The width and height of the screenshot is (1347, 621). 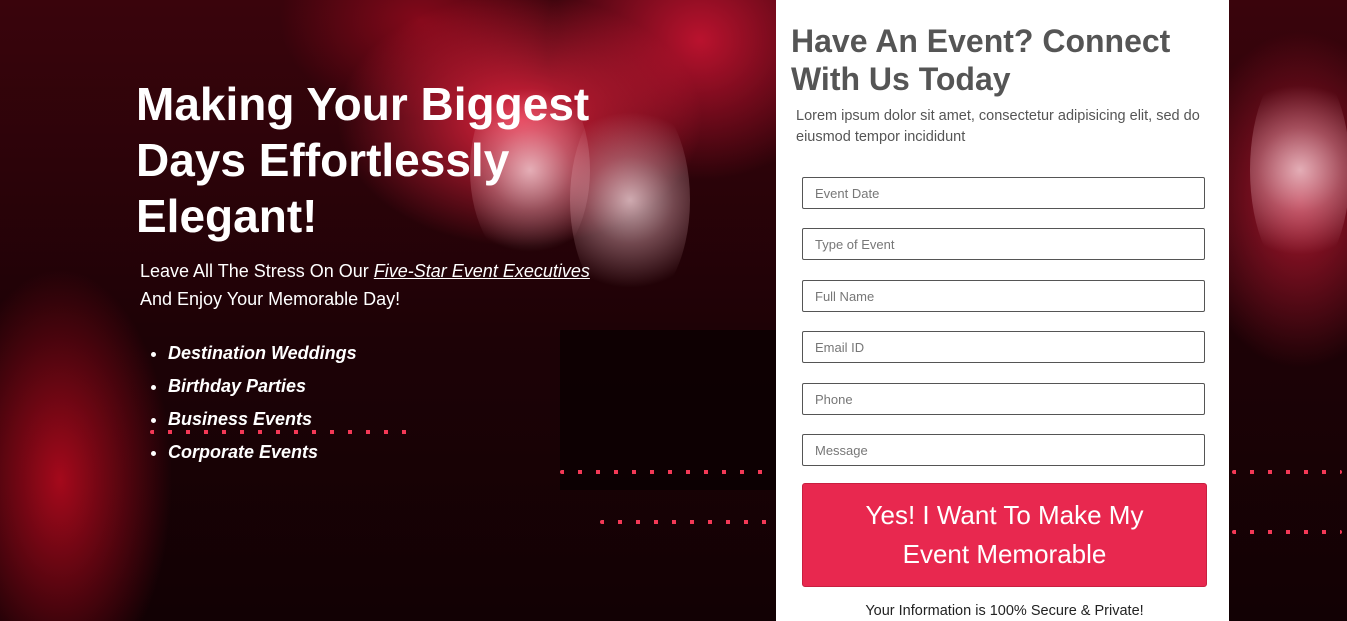 What do you see at coordinates (270, 299) in the screenshot?
I see `hero-subtitle-suffix: And Enjoy Your Memorable Day!` at bounding box center [270, 299].